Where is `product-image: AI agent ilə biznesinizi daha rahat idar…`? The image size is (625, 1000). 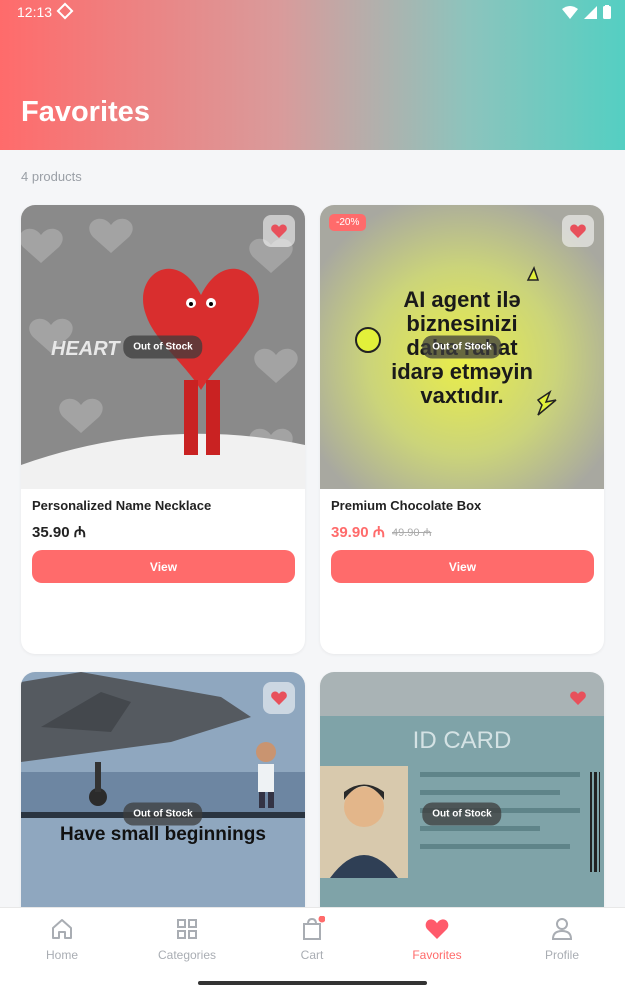 product-image: AI agent ilə biznesinizi daha rahat idar… is located at coordinates (462, 347).